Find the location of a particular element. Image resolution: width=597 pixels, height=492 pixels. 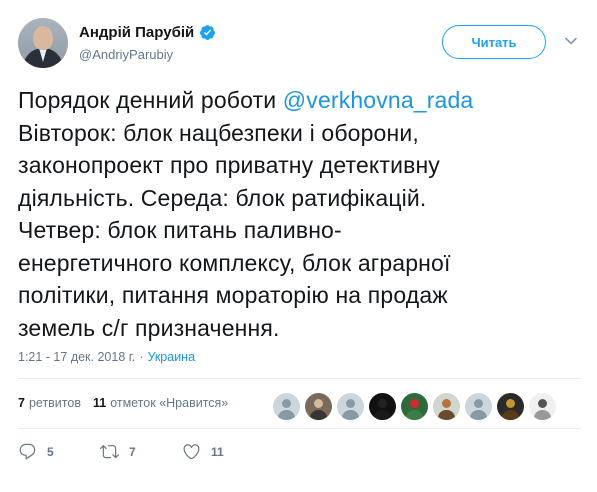

tweet-line: земель с/г призначення. is located at coordinates (149, 327).